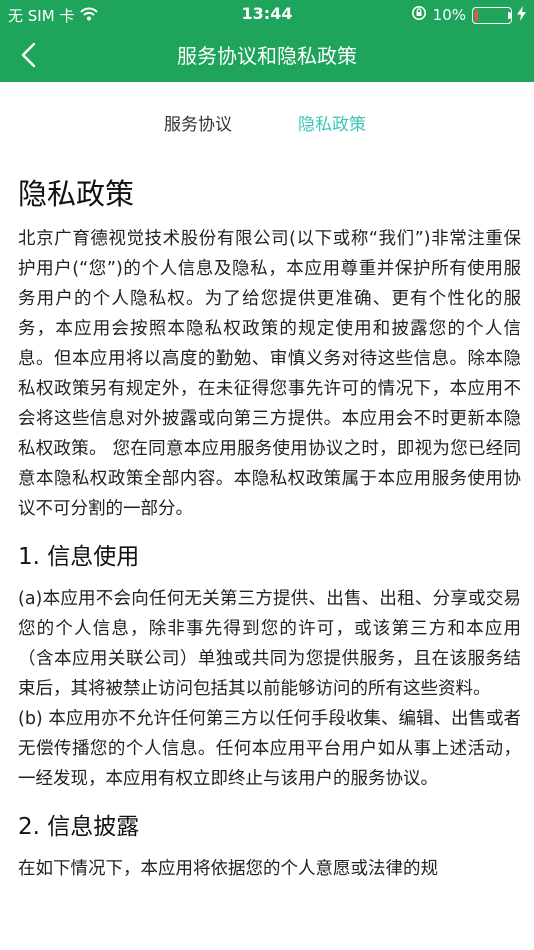 The width and height of the screenshot is (534, 950). What do you see at coordinates (79, 557) in the screenshot?
I see `section-1-title: 1. 信息使用` at bounding box center [79, 557].